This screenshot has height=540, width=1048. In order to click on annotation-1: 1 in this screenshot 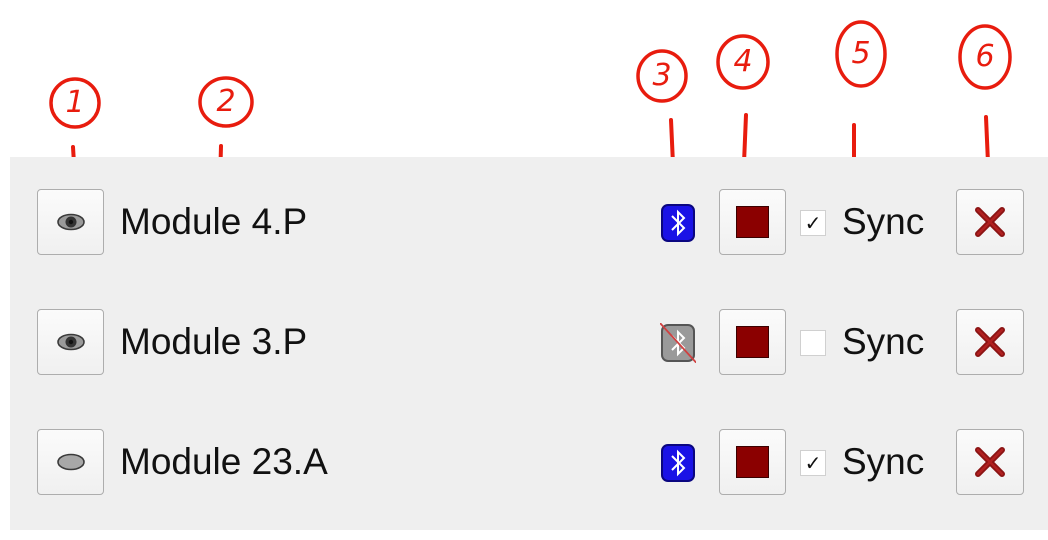, I will do `click(75, 91)`.